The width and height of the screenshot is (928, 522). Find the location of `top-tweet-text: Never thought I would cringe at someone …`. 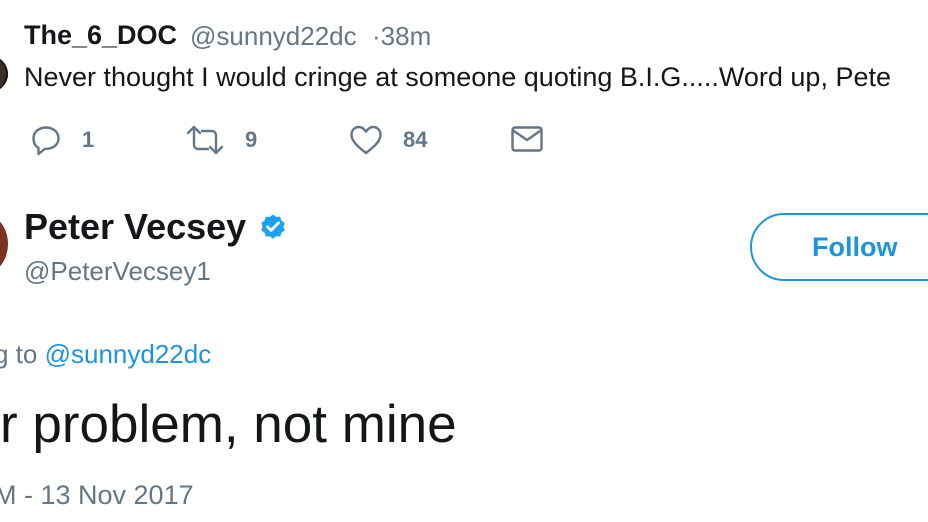

top-tweet-text: Never thought I would cringe at someone … is located at coordinates (457, 77).